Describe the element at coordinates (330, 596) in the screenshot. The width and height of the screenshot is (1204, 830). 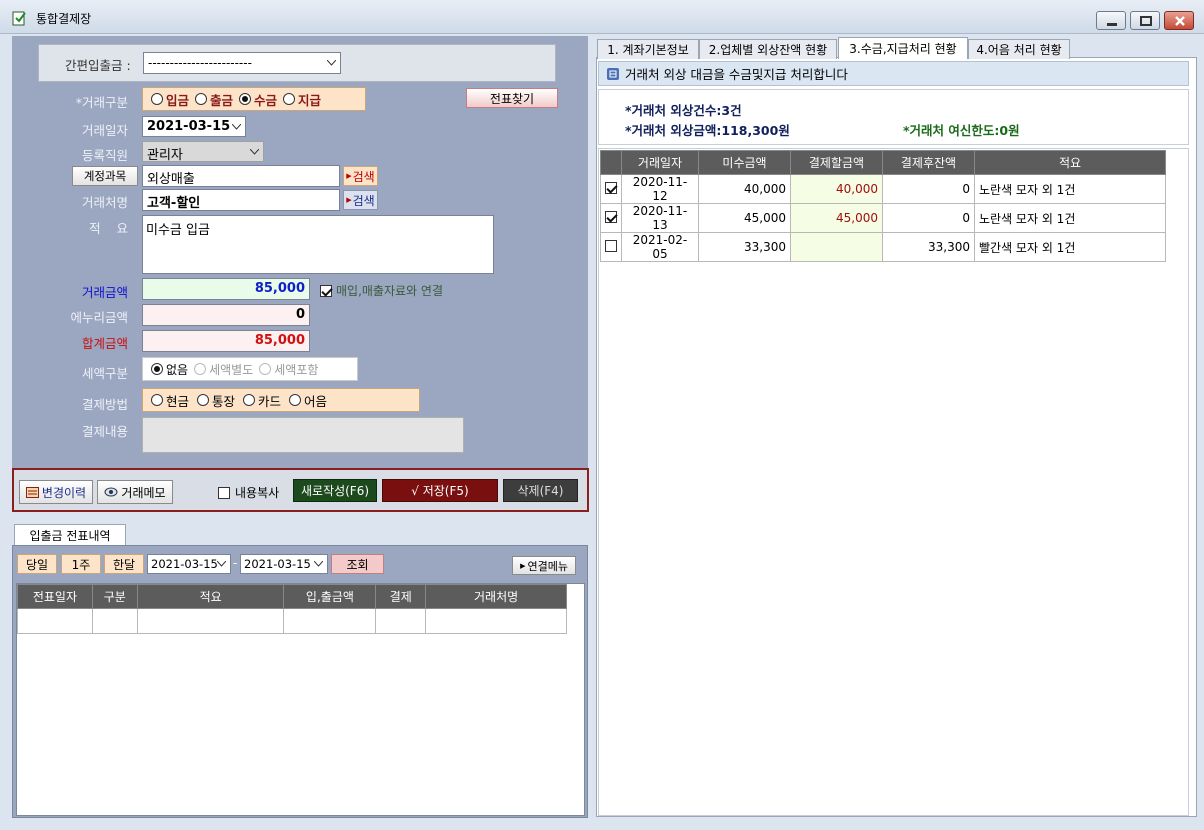
I see `col-header: 입,출금액` at that location.